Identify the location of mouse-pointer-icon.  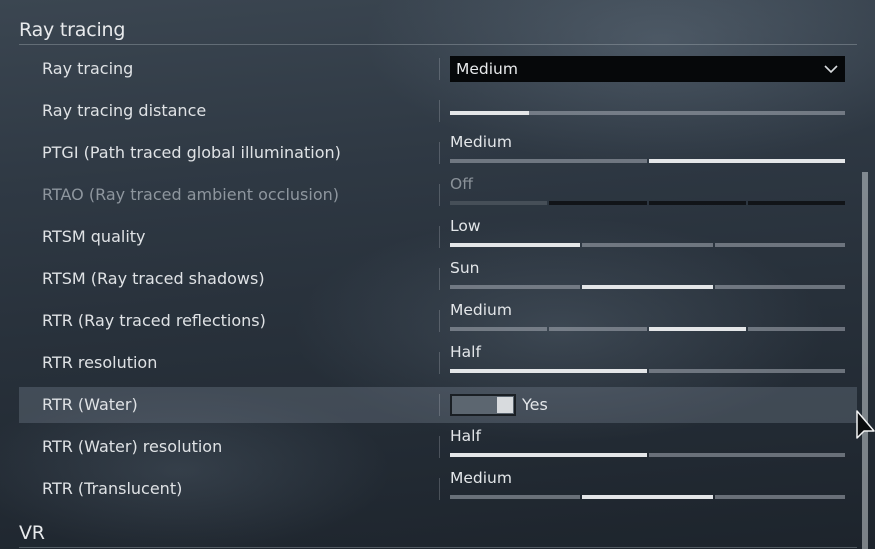
(865, 424).